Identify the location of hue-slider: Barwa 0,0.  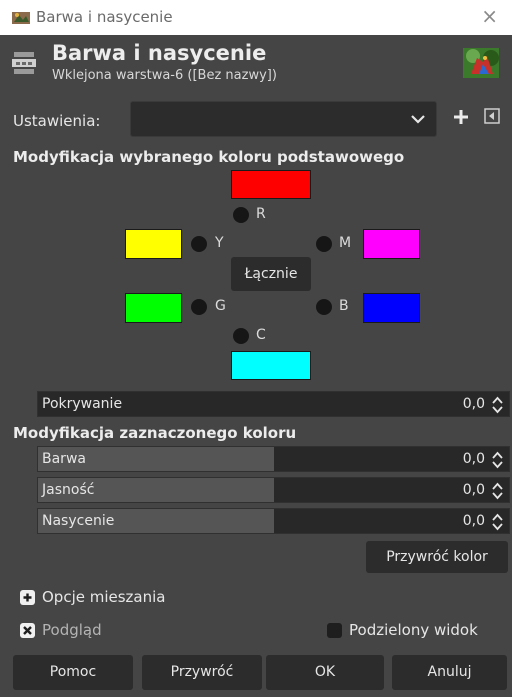
(273, 459).